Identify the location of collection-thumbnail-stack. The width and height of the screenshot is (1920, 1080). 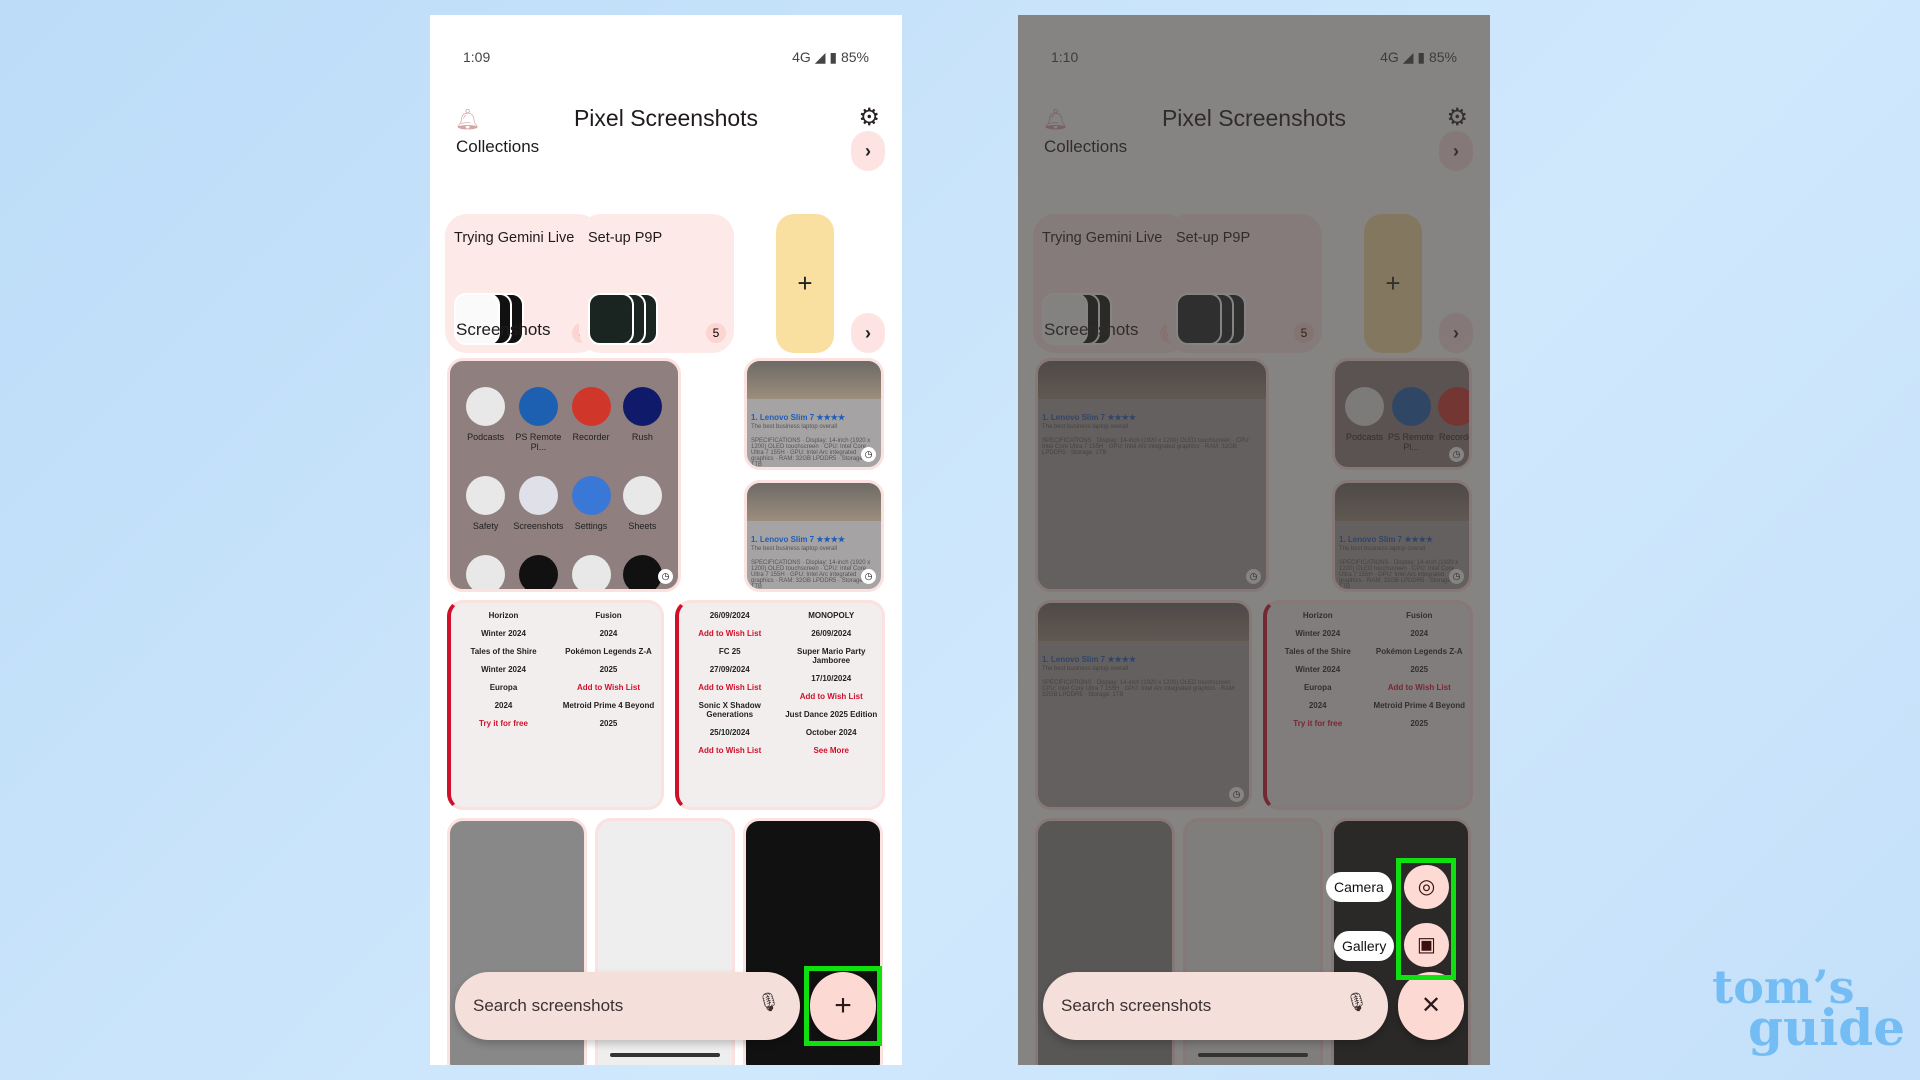
(628, 319).